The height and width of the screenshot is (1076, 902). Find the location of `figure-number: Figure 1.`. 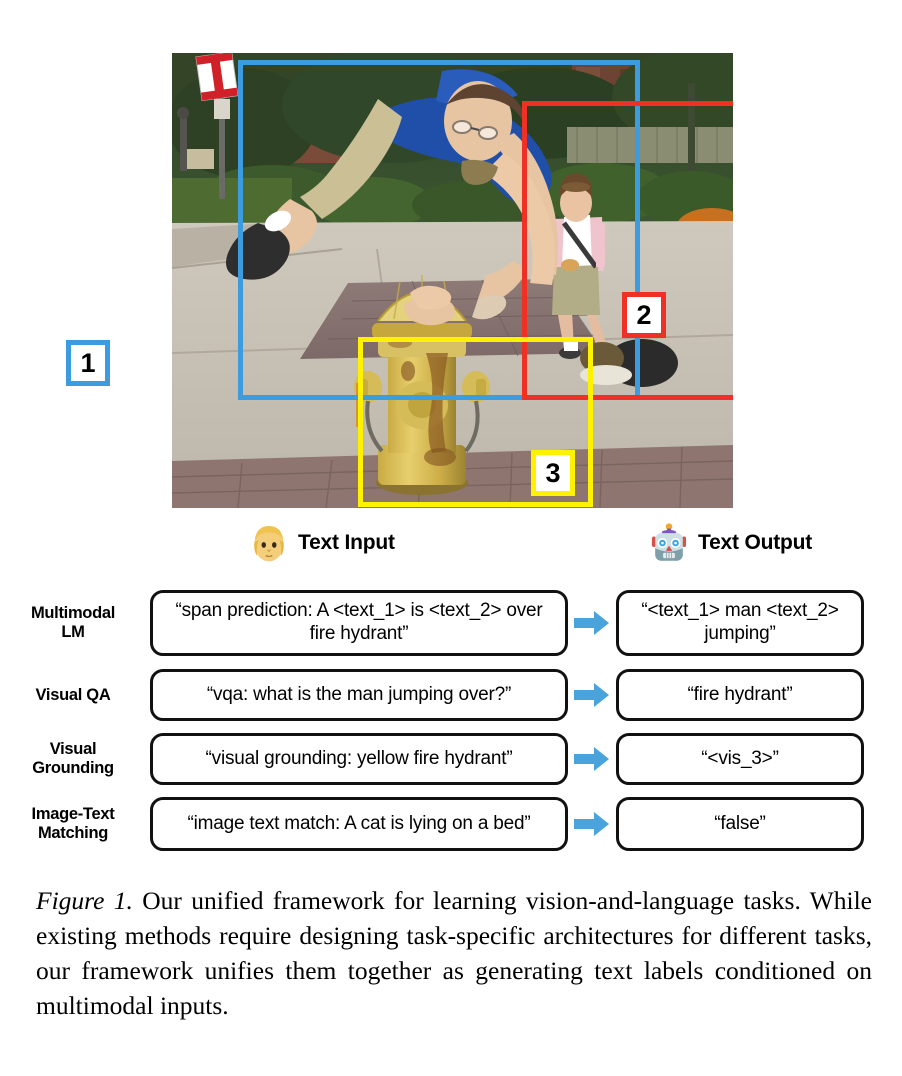

figure-number: Figure 1. is located at coordinates (84, 900).